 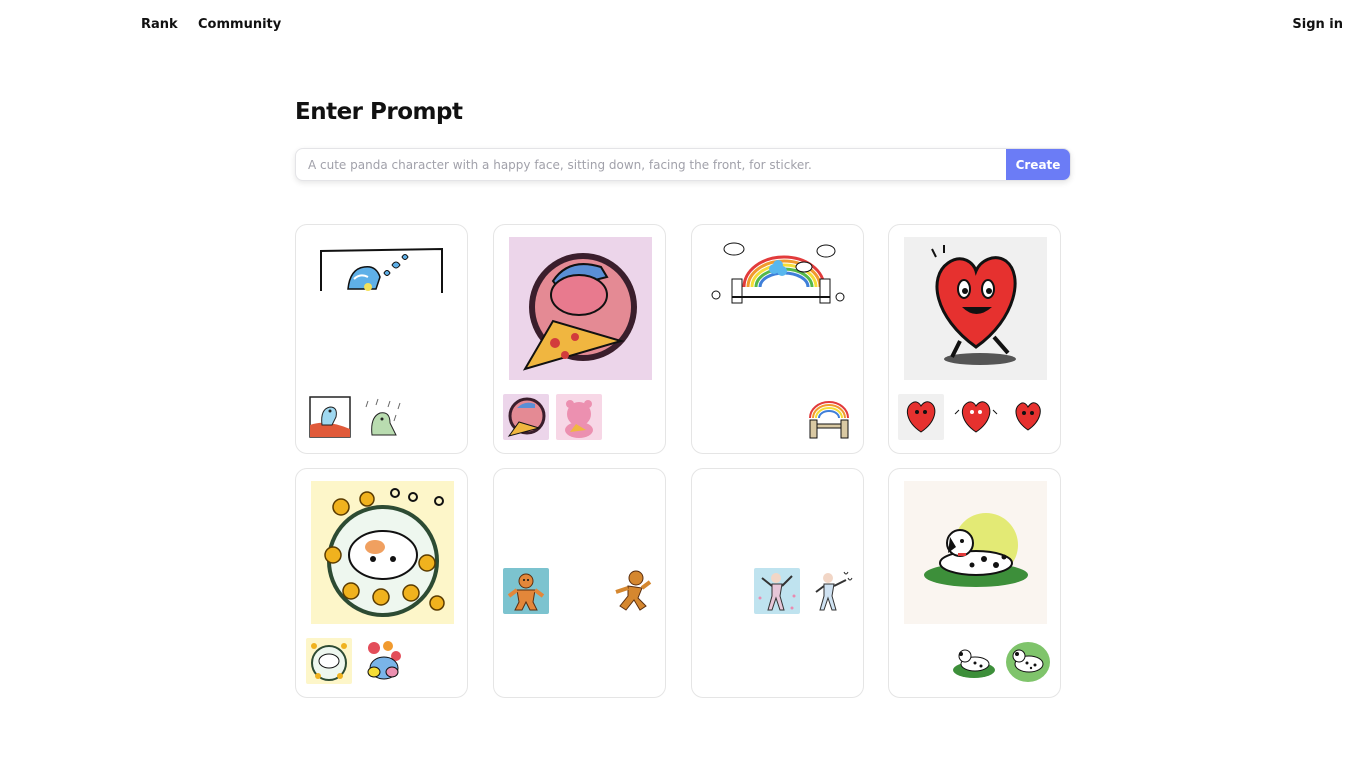 What do you see at coordinates (683, 25) in the screenshot?
I see `top-navbar: Rank Community Sign in` at bounding box center [683, 25].